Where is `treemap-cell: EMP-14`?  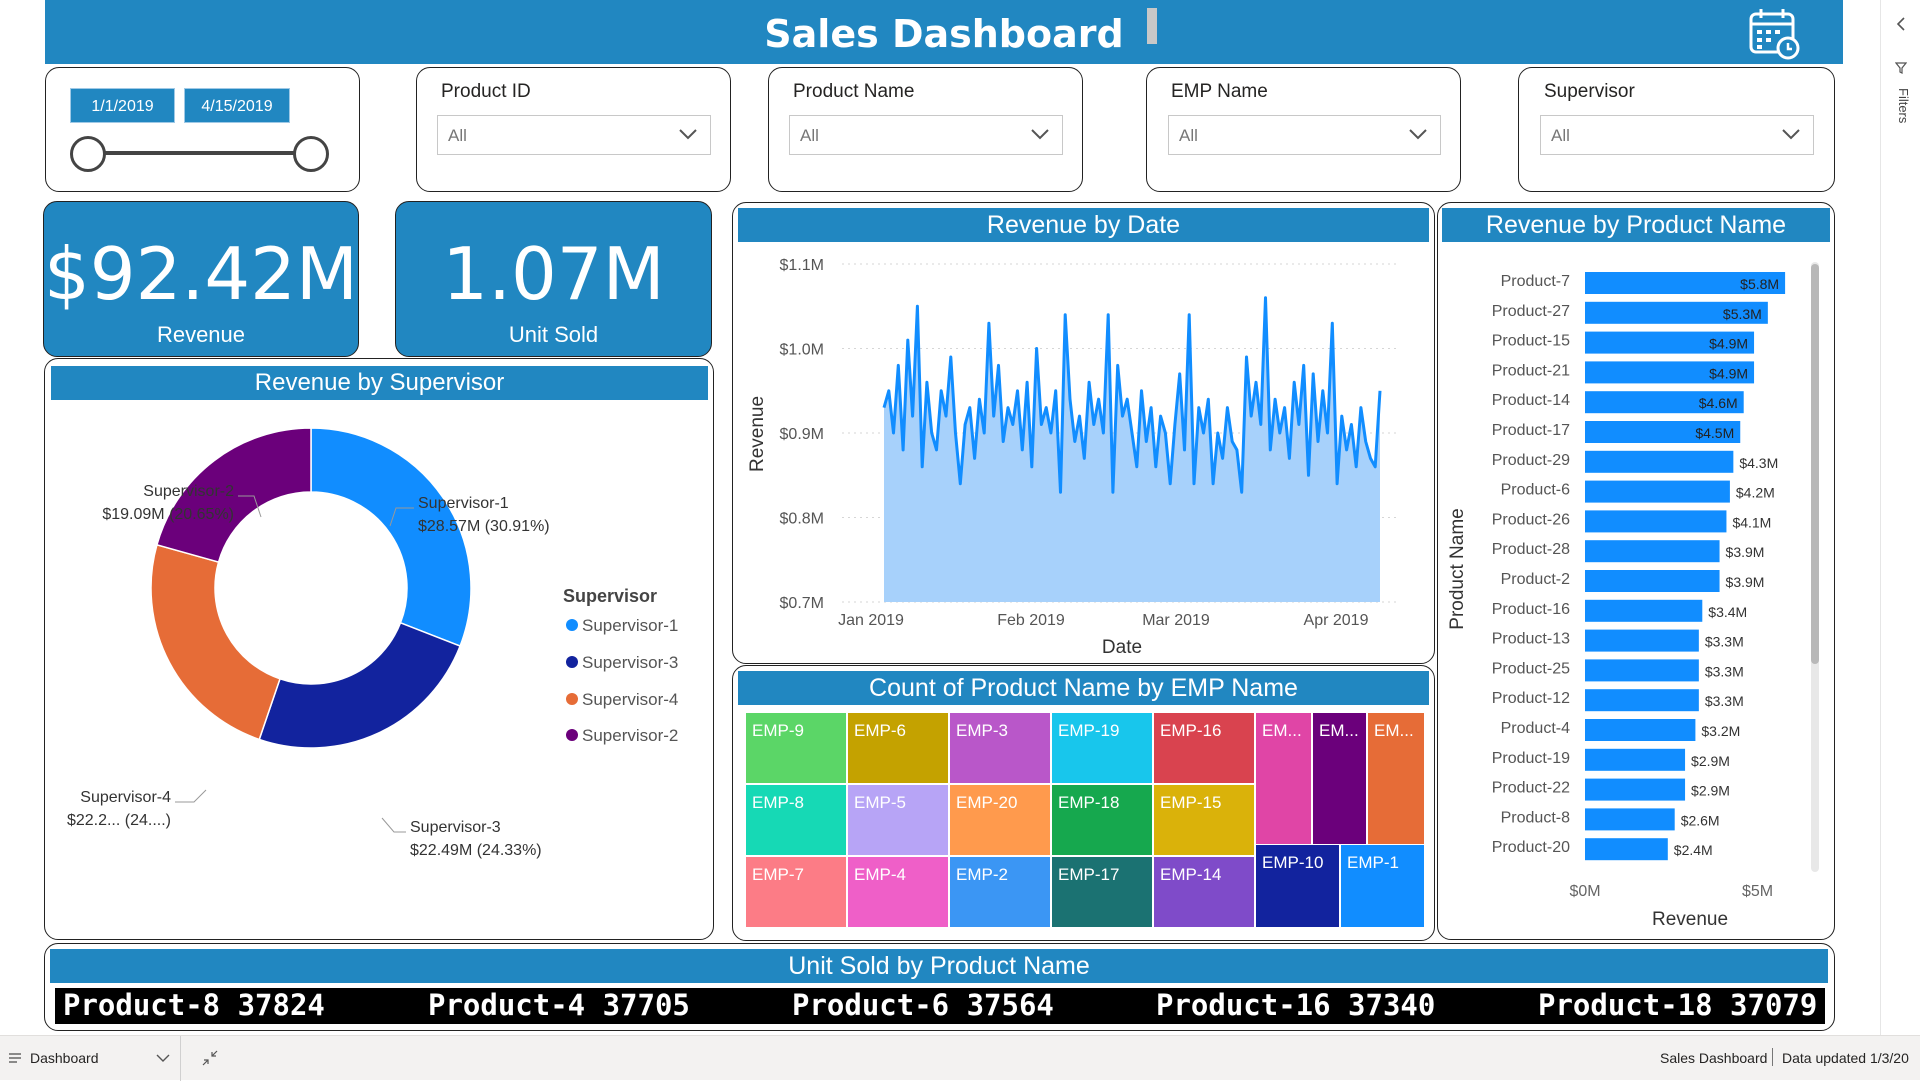 treemap-cell: EMP-14 is located at coordinates (1204, 892).